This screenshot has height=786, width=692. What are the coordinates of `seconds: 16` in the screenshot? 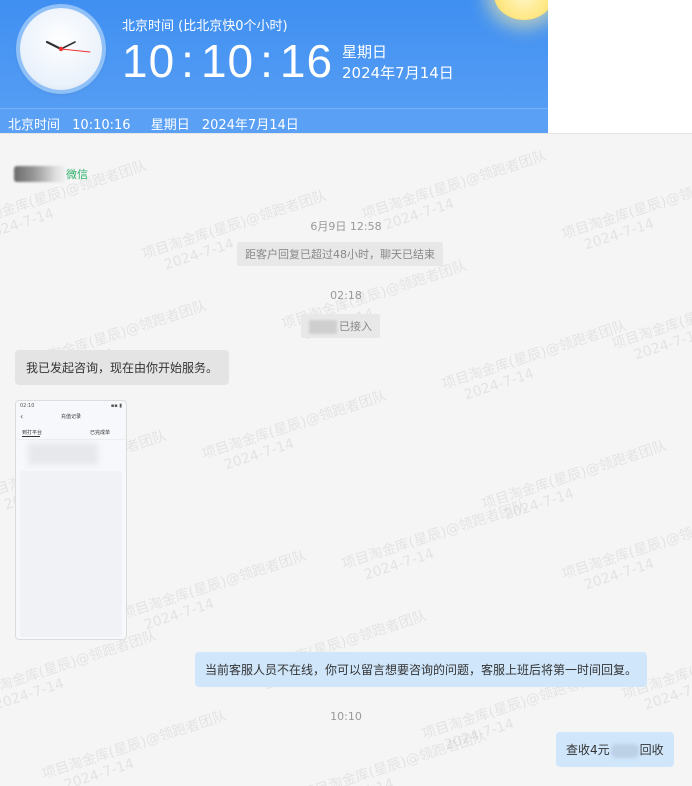 It's located at (306, 61).